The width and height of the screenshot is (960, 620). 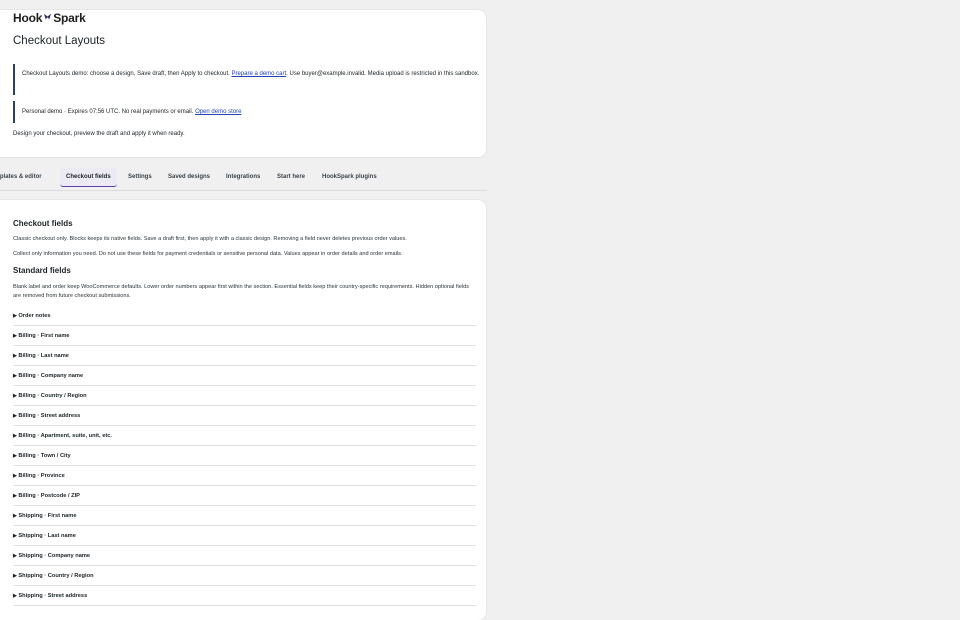 What do you see at coordinates (52, 395) in the screenshot?
I see `field-label: Billing · Country / Region` at bounding box center [52, 395].